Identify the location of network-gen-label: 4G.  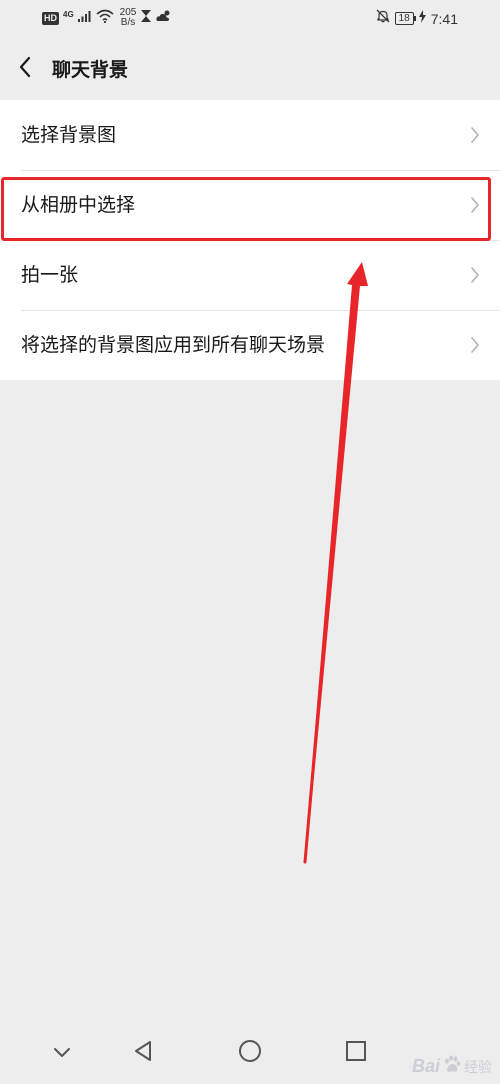
(68, 14).